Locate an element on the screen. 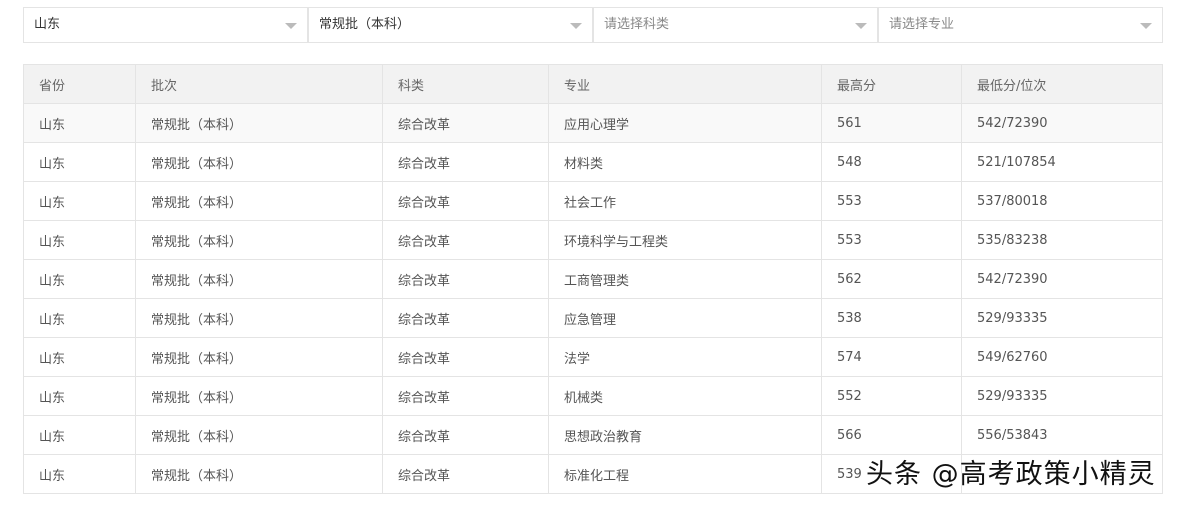 This screenshot has height=505, width=1187. column-header-province: 省份 is located at coordinates (79, 84).